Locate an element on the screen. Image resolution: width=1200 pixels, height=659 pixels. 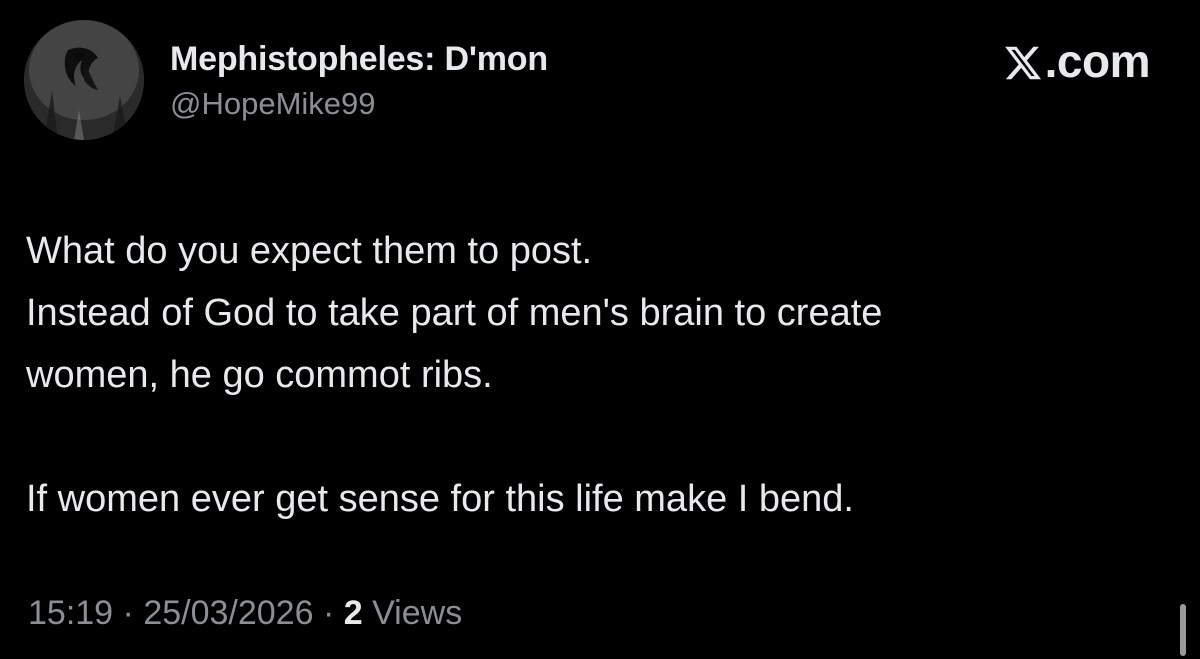
brand-domain-text: .com is located at coordinates (1097, 61).